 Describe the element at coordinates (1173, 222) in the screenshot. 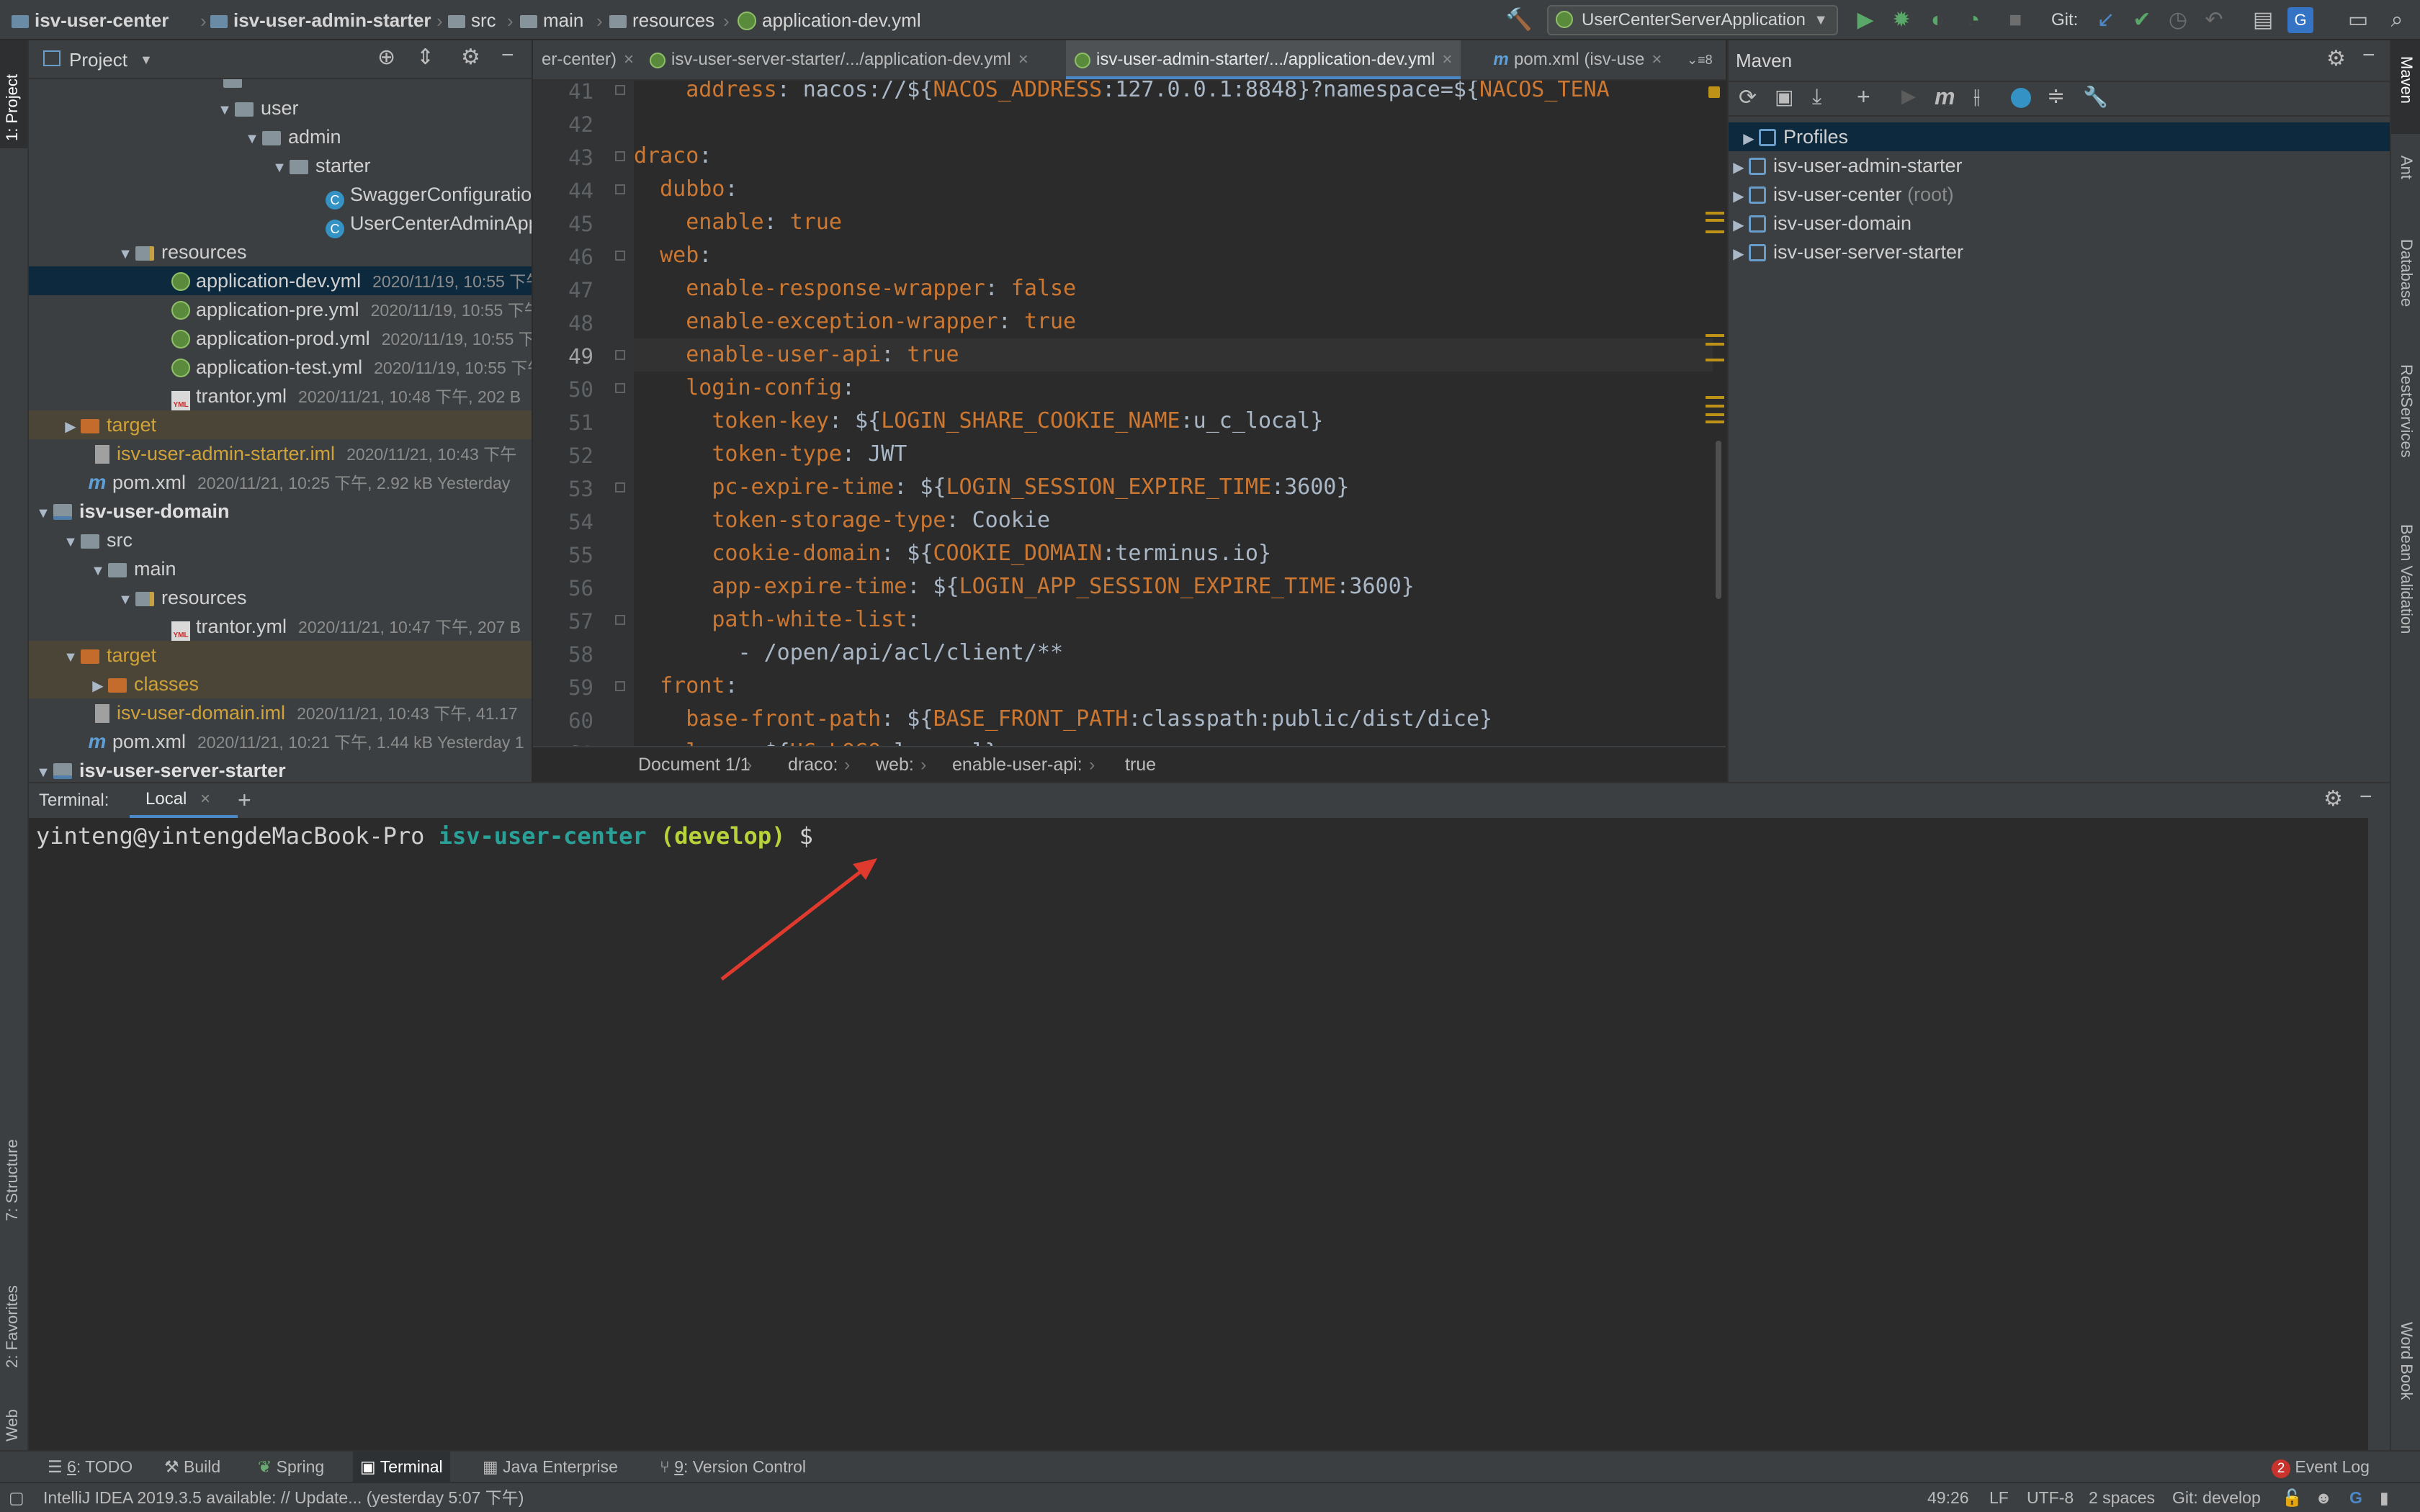

I see `code-line: enable: true` at that location.